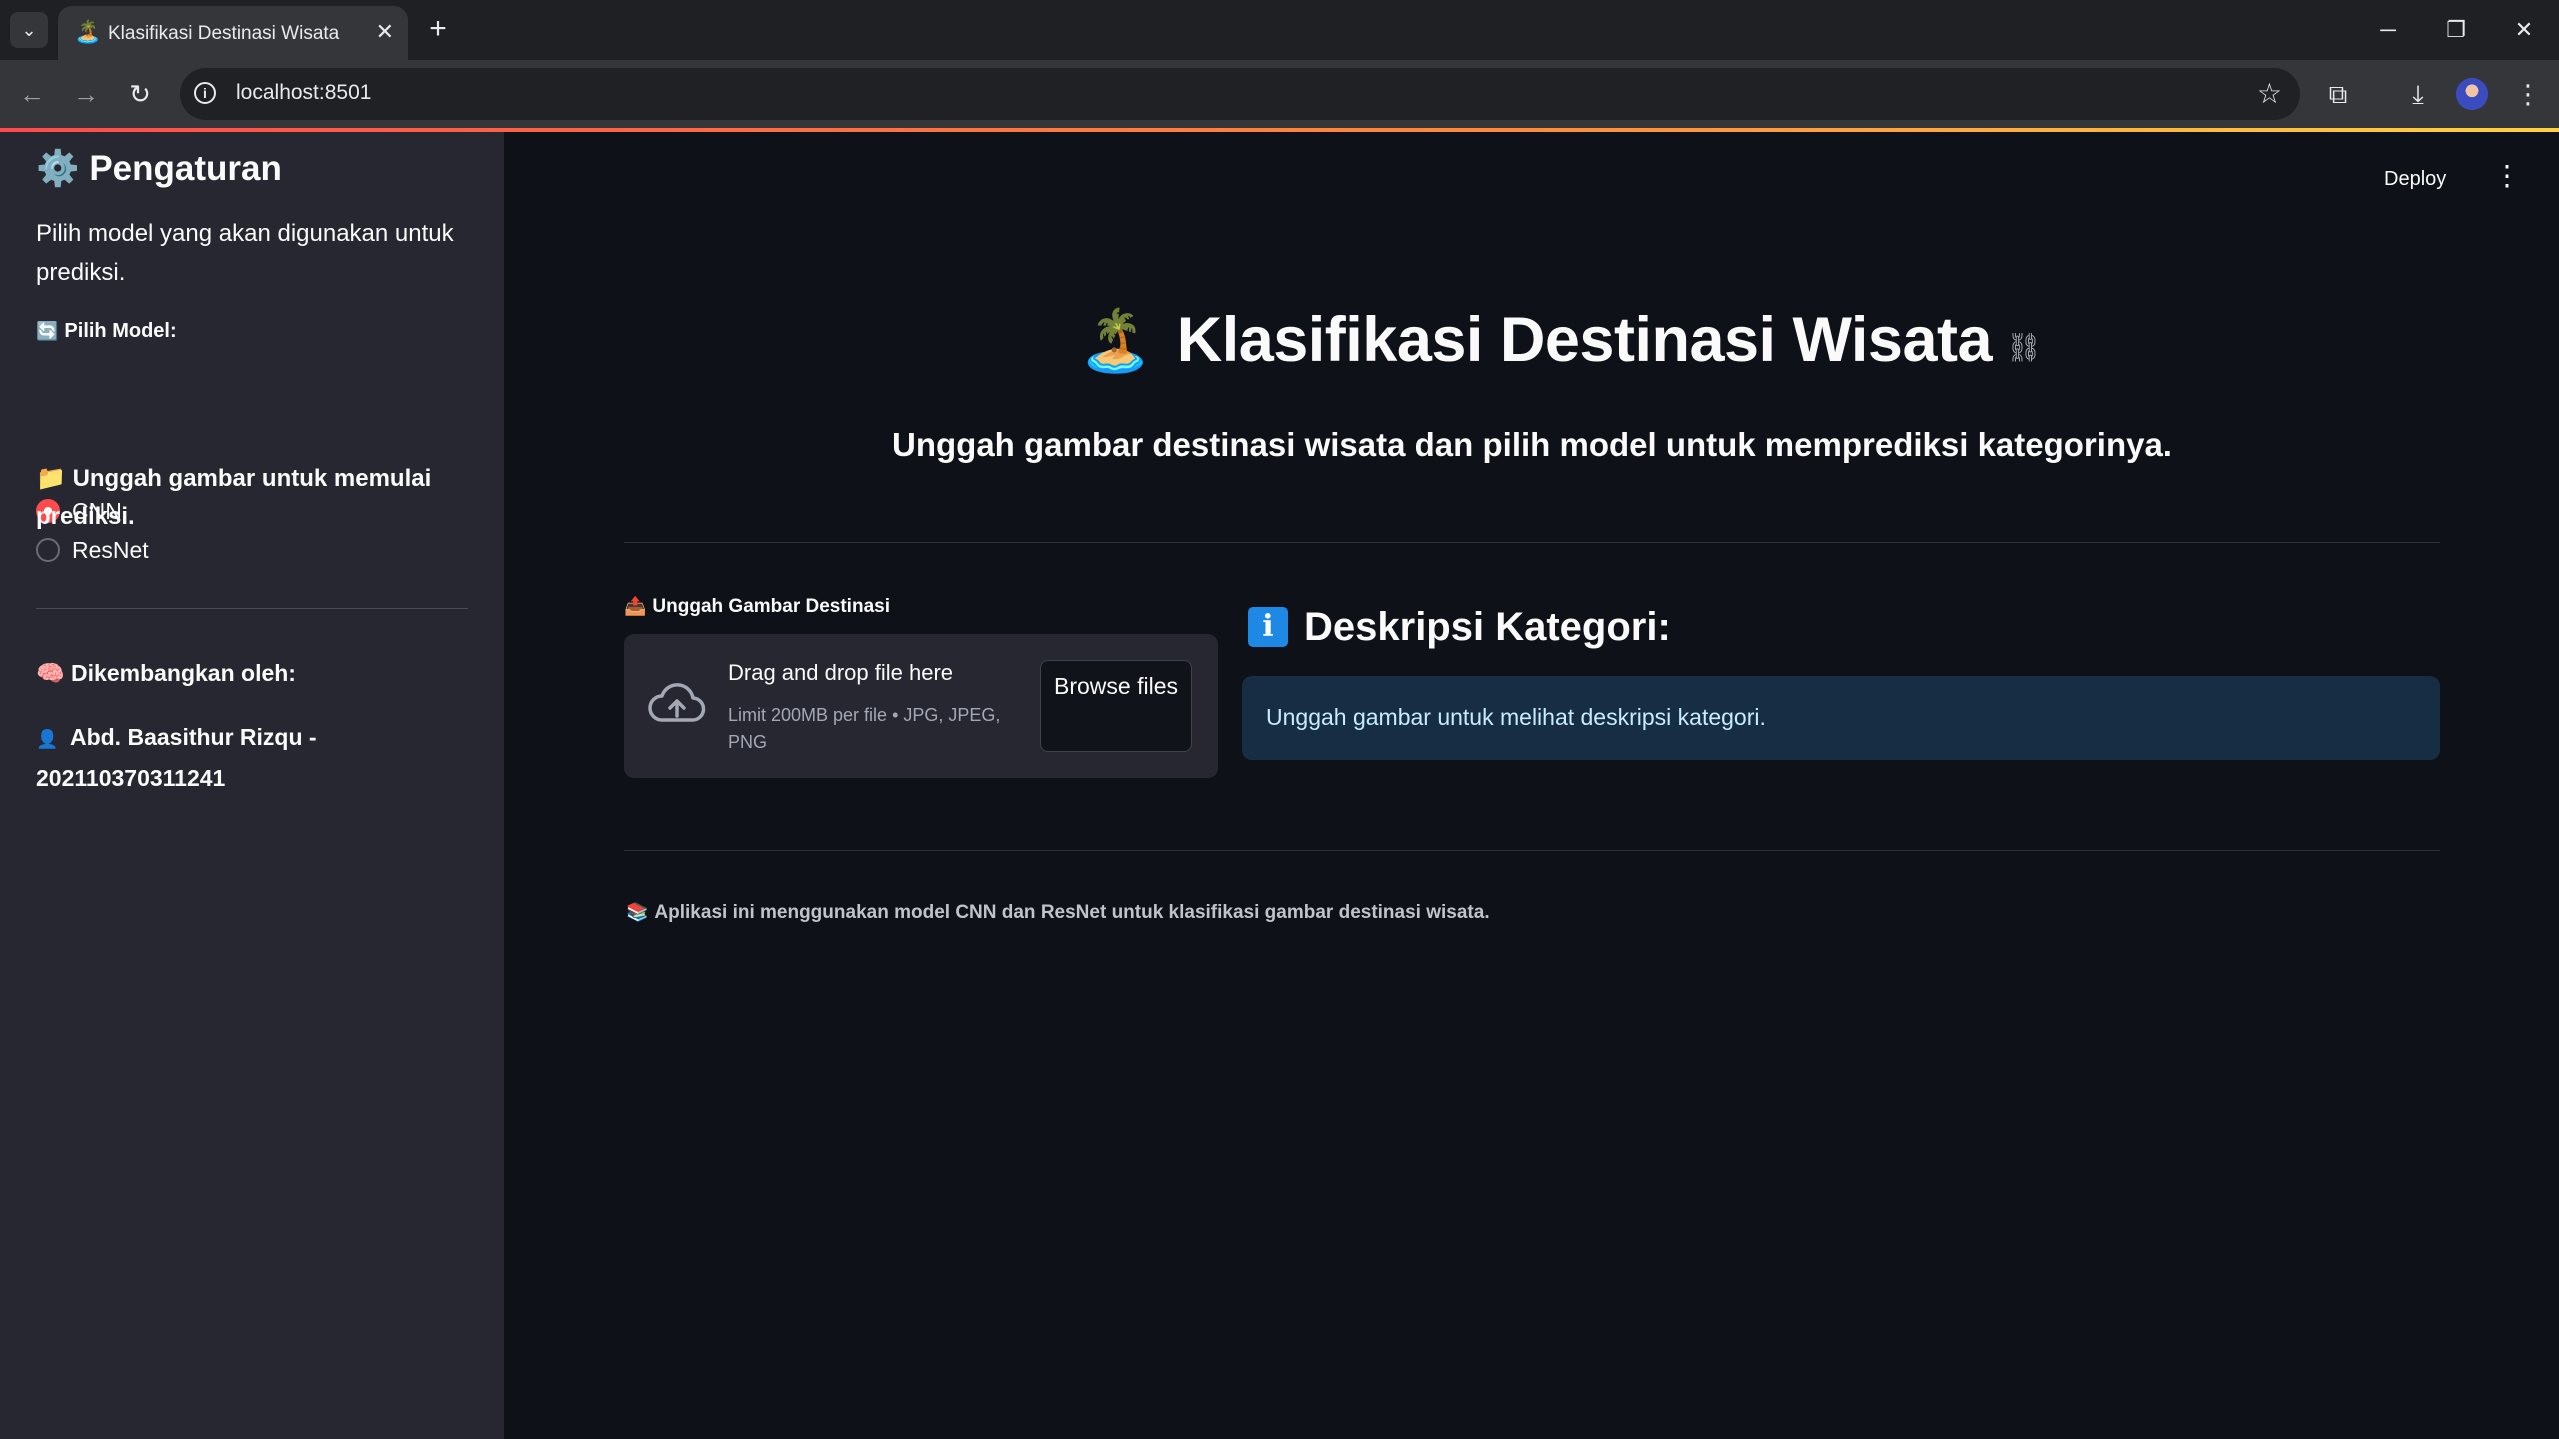 The image size is (2559, 1439). I want to click on tab-favicon-icon: 🏝️, so click(88, 31).